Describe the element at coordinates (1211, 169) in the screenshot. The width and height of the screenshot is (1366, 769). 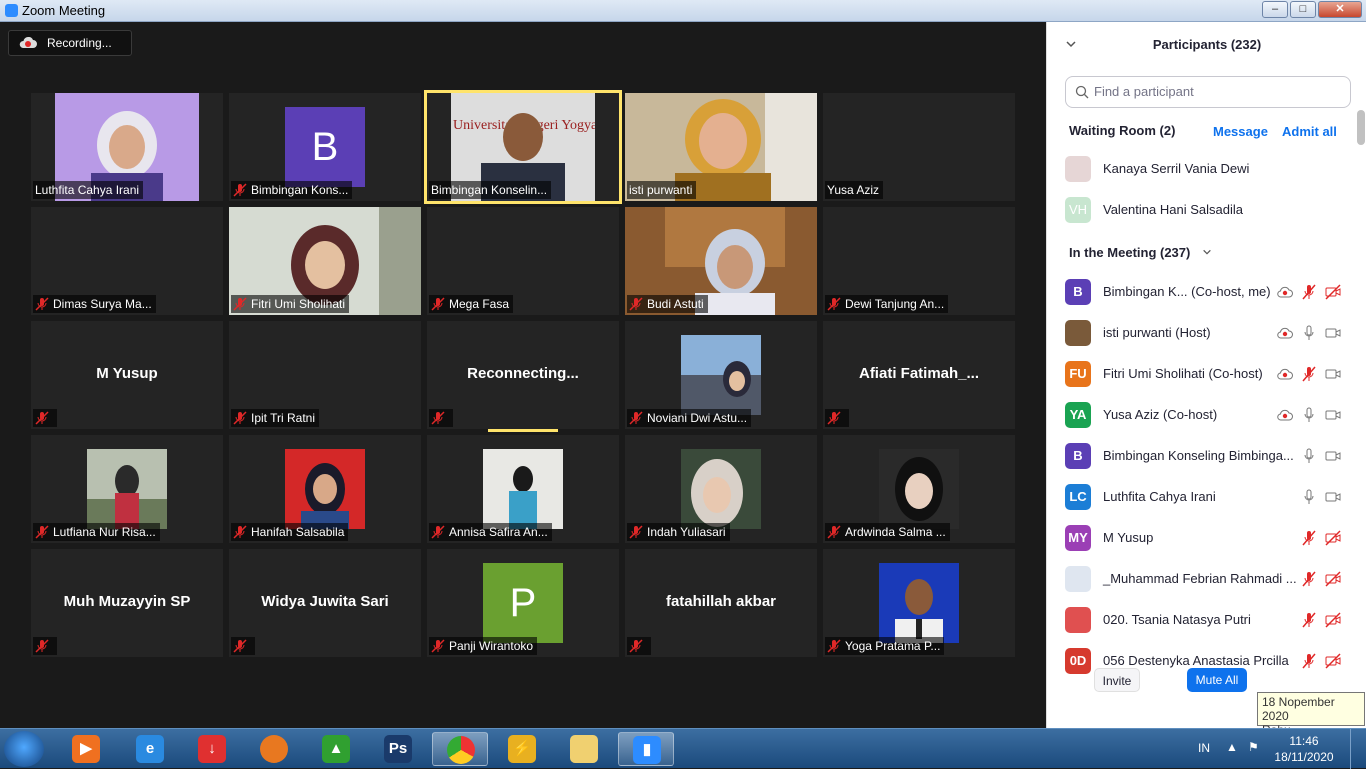
I see `waiting-participant-row: Kanaya Serril Vania Dewi` at that location.